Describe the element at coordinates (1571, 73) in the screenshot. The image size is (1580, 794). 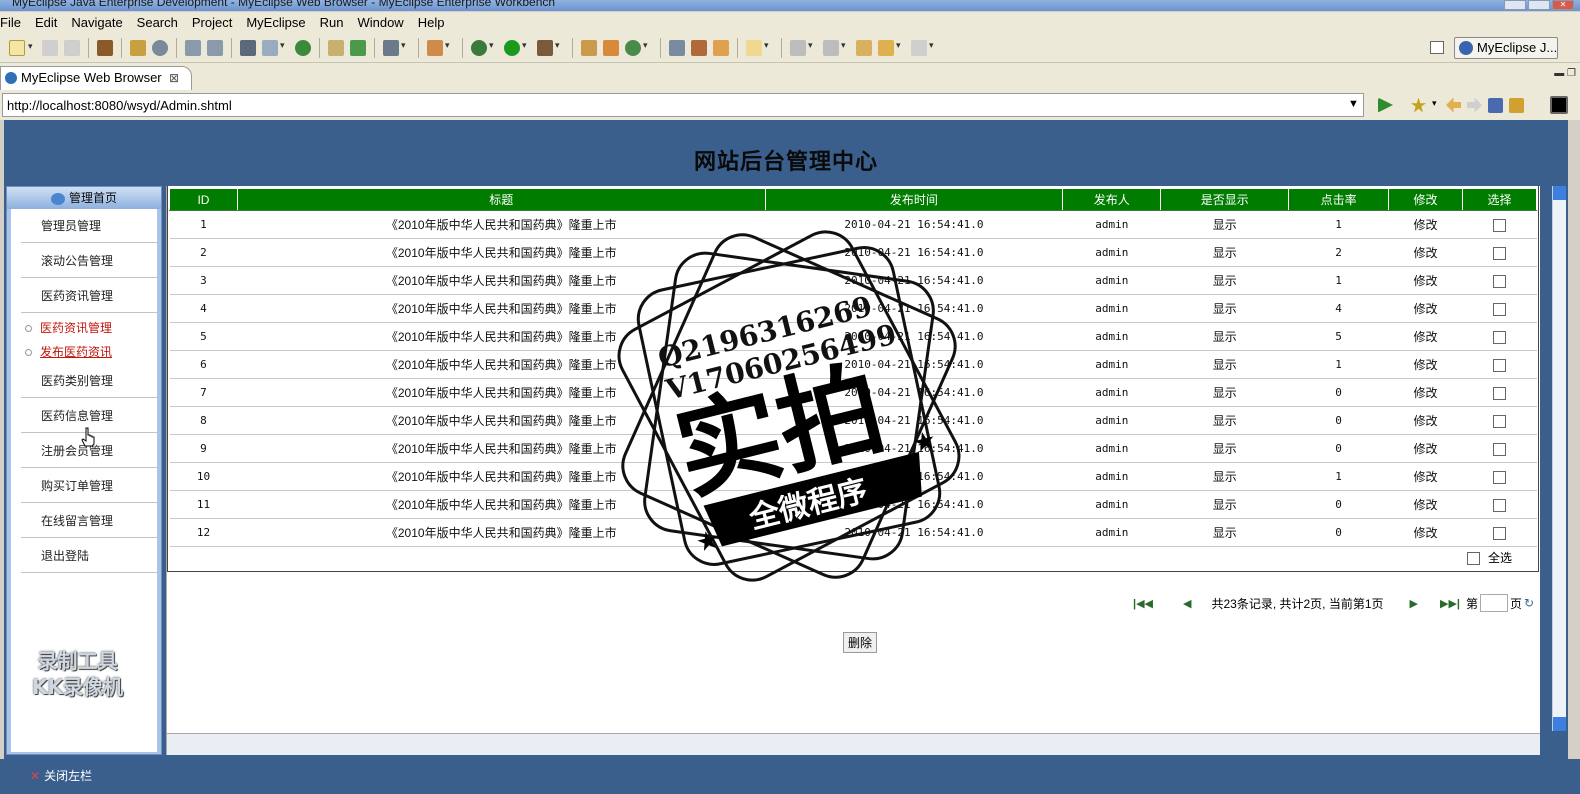
I see `maximize-view-icon: ❐` at that location.